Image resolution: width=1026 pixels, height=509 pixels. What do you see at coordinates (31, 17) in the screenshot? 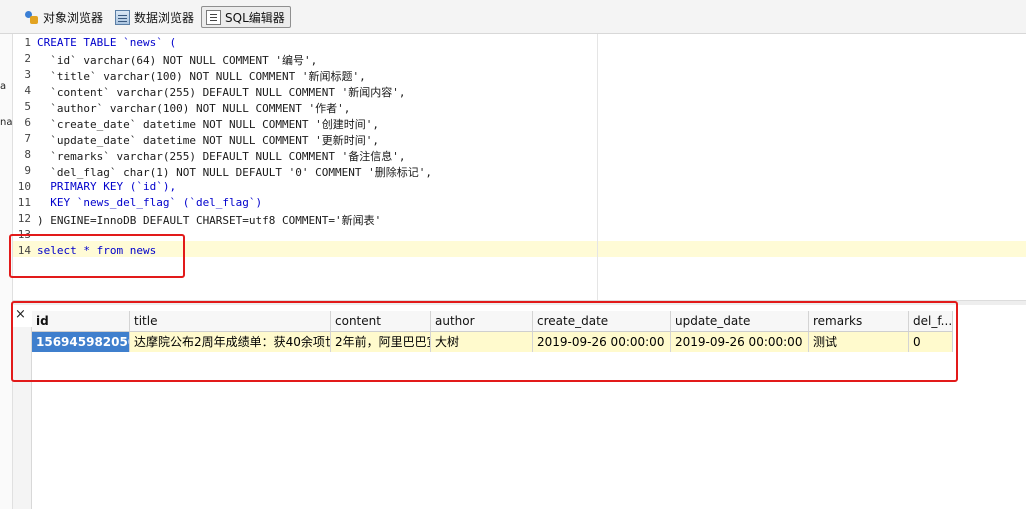
I see `object-browser-icon` at bounding box center [31, 17].